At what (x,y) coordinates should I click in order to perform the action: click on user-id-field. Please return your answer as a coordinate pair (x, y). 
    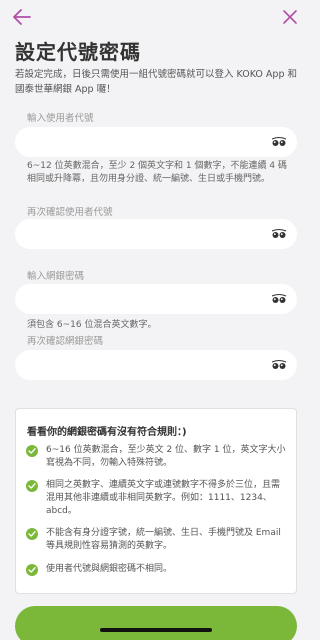
    Looking at the image, I should click on (156, 142).